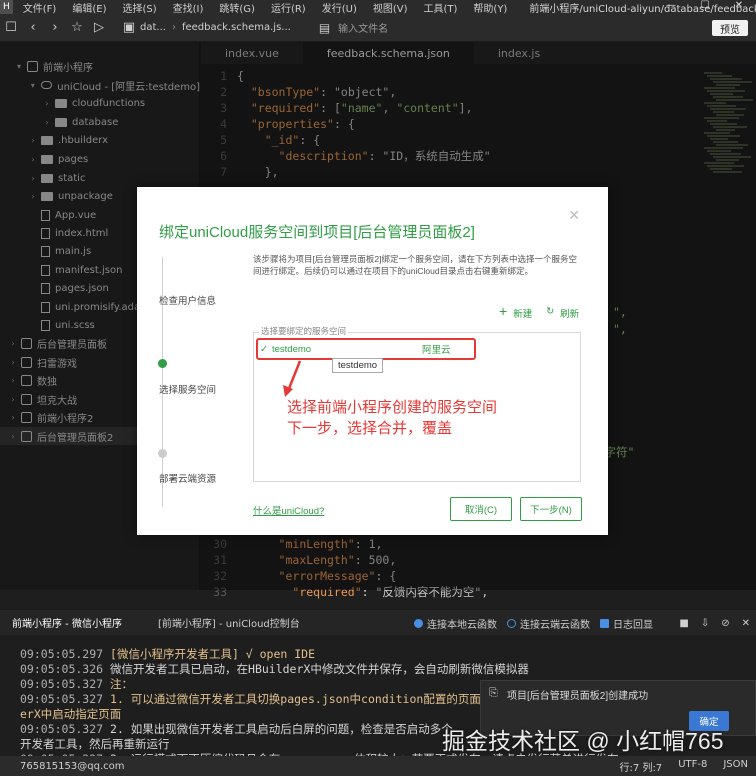  What do you see at coordinates (288, 510) in the screenshot?
I see `what-is-unicloud-link: 什么是uniCloud?` at bounding box center [288, 510].